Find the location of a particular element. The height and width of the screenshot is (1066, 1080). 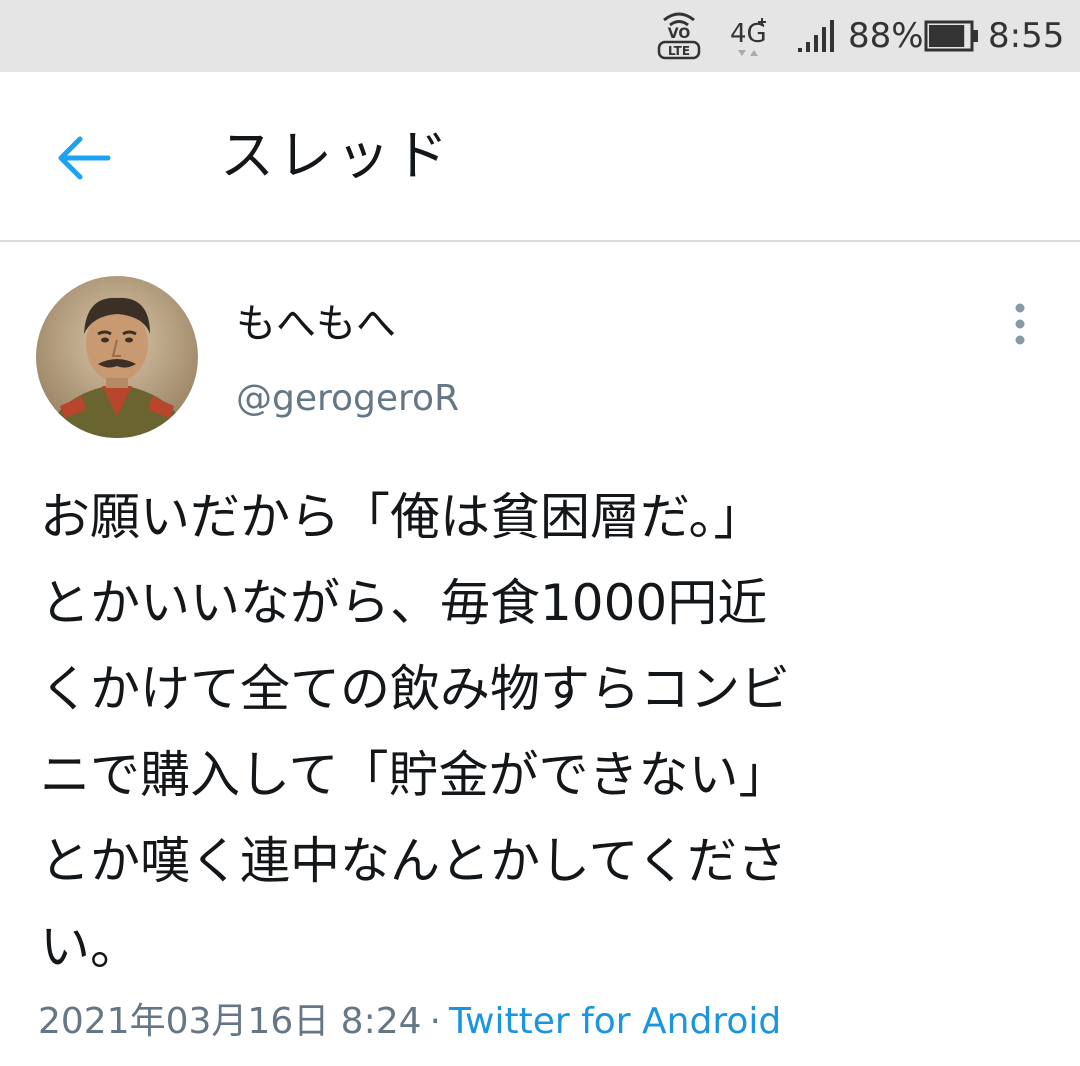

display-name: もへもへ is located at coordinates (316, 324).